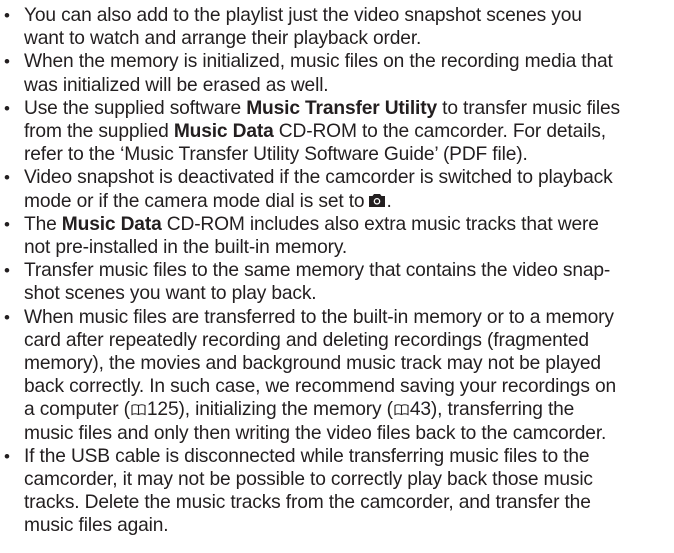 The image size is (674, 553). I want to click on page-ref: 125, so click(162, 410).